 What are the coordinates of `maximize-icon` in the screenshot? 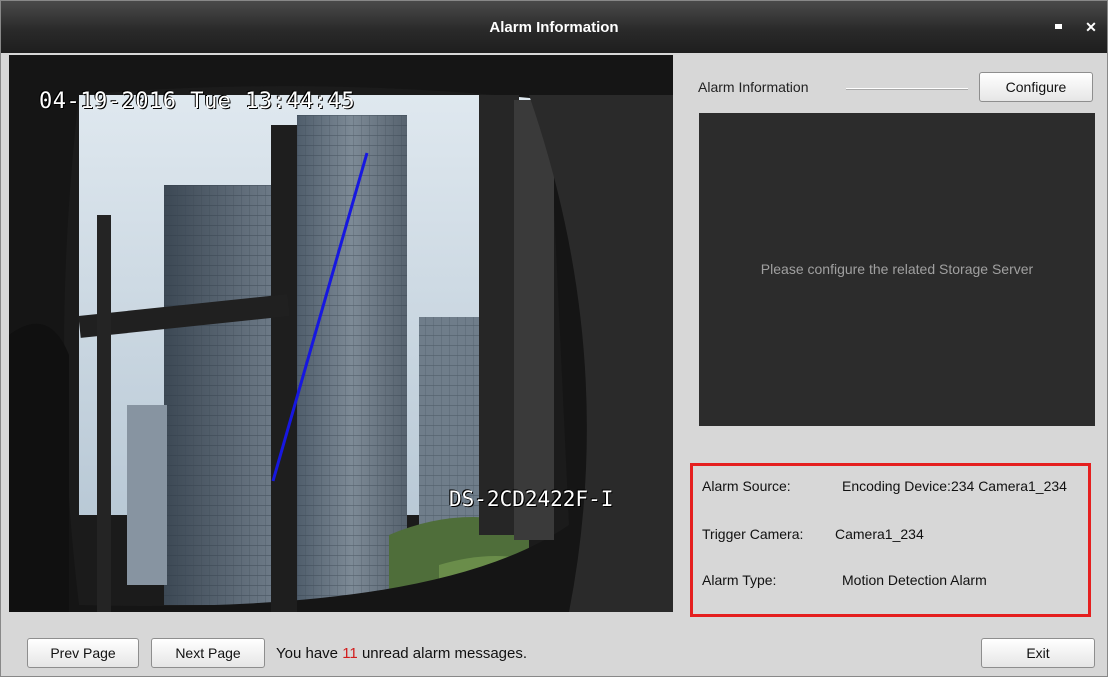 It's located at (1059, 27).